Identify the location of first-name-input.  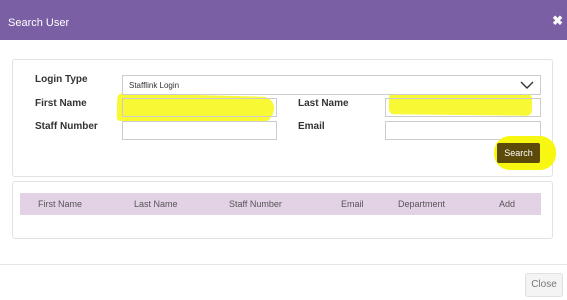
(199, 107).